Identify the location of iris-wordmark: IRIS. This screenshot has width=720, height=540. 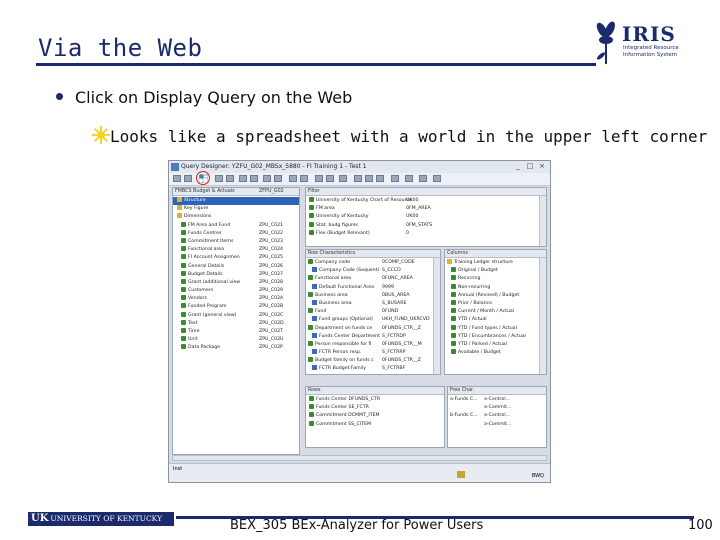
(649, 34).